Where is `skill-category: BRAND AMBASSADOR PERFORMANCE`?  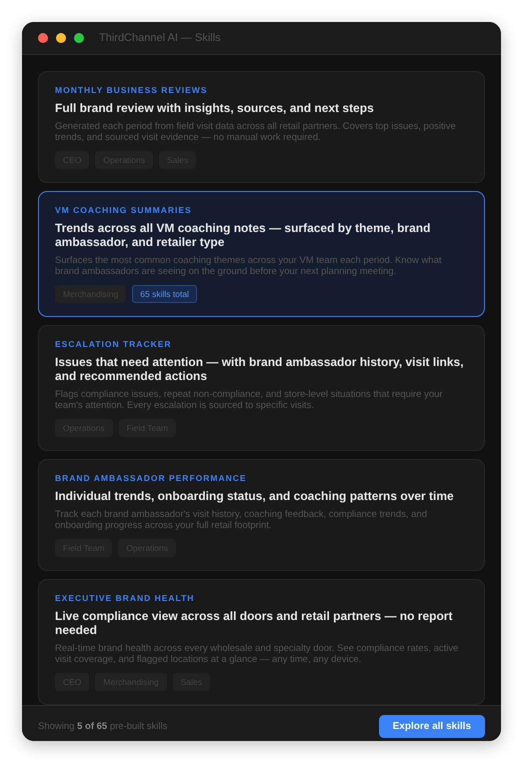
skill-category: BRAND AMBASSADOR PERFORMANCE is located at coordinates (151, 478).